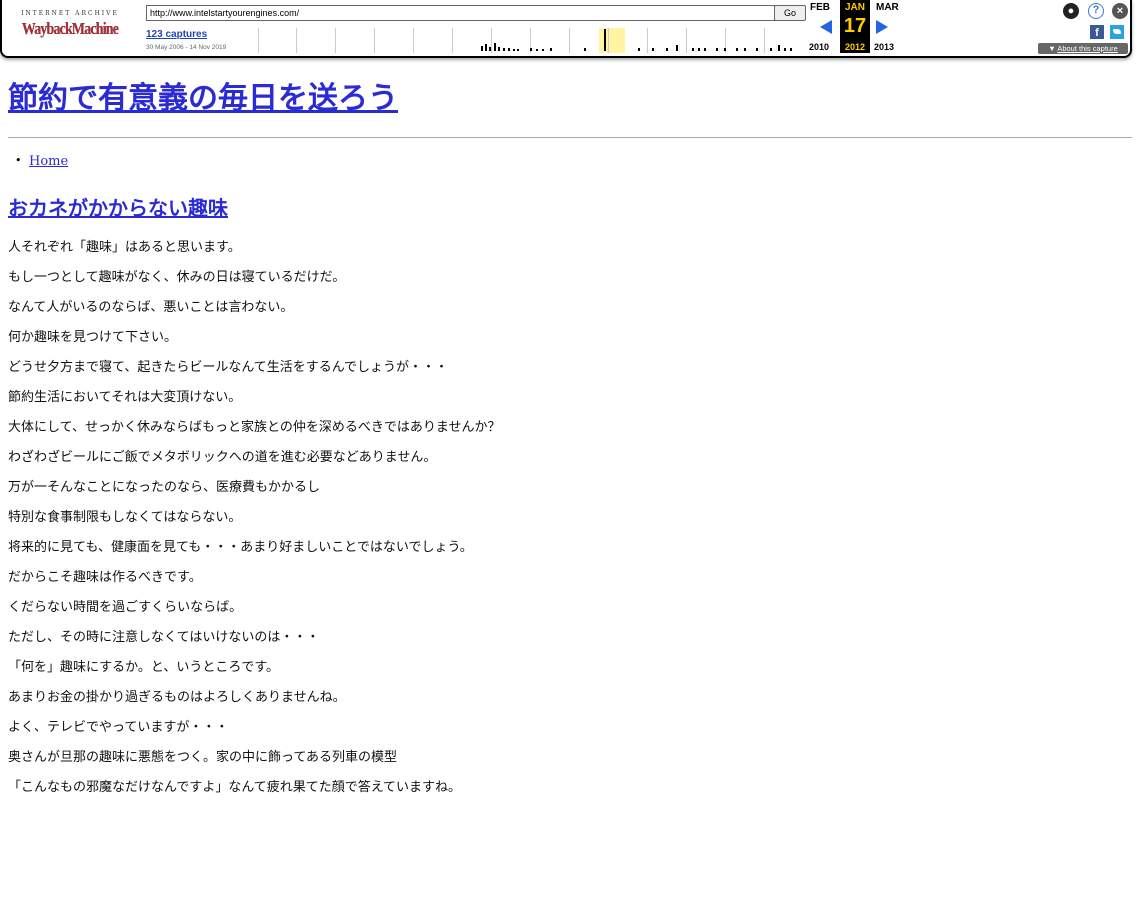 The width and height of the screenshot is (1140, 912). I want to click on post-paragraph: もし一つとして趣味がなく、休みの日は寝ているだけだ。, so click(177, 277).